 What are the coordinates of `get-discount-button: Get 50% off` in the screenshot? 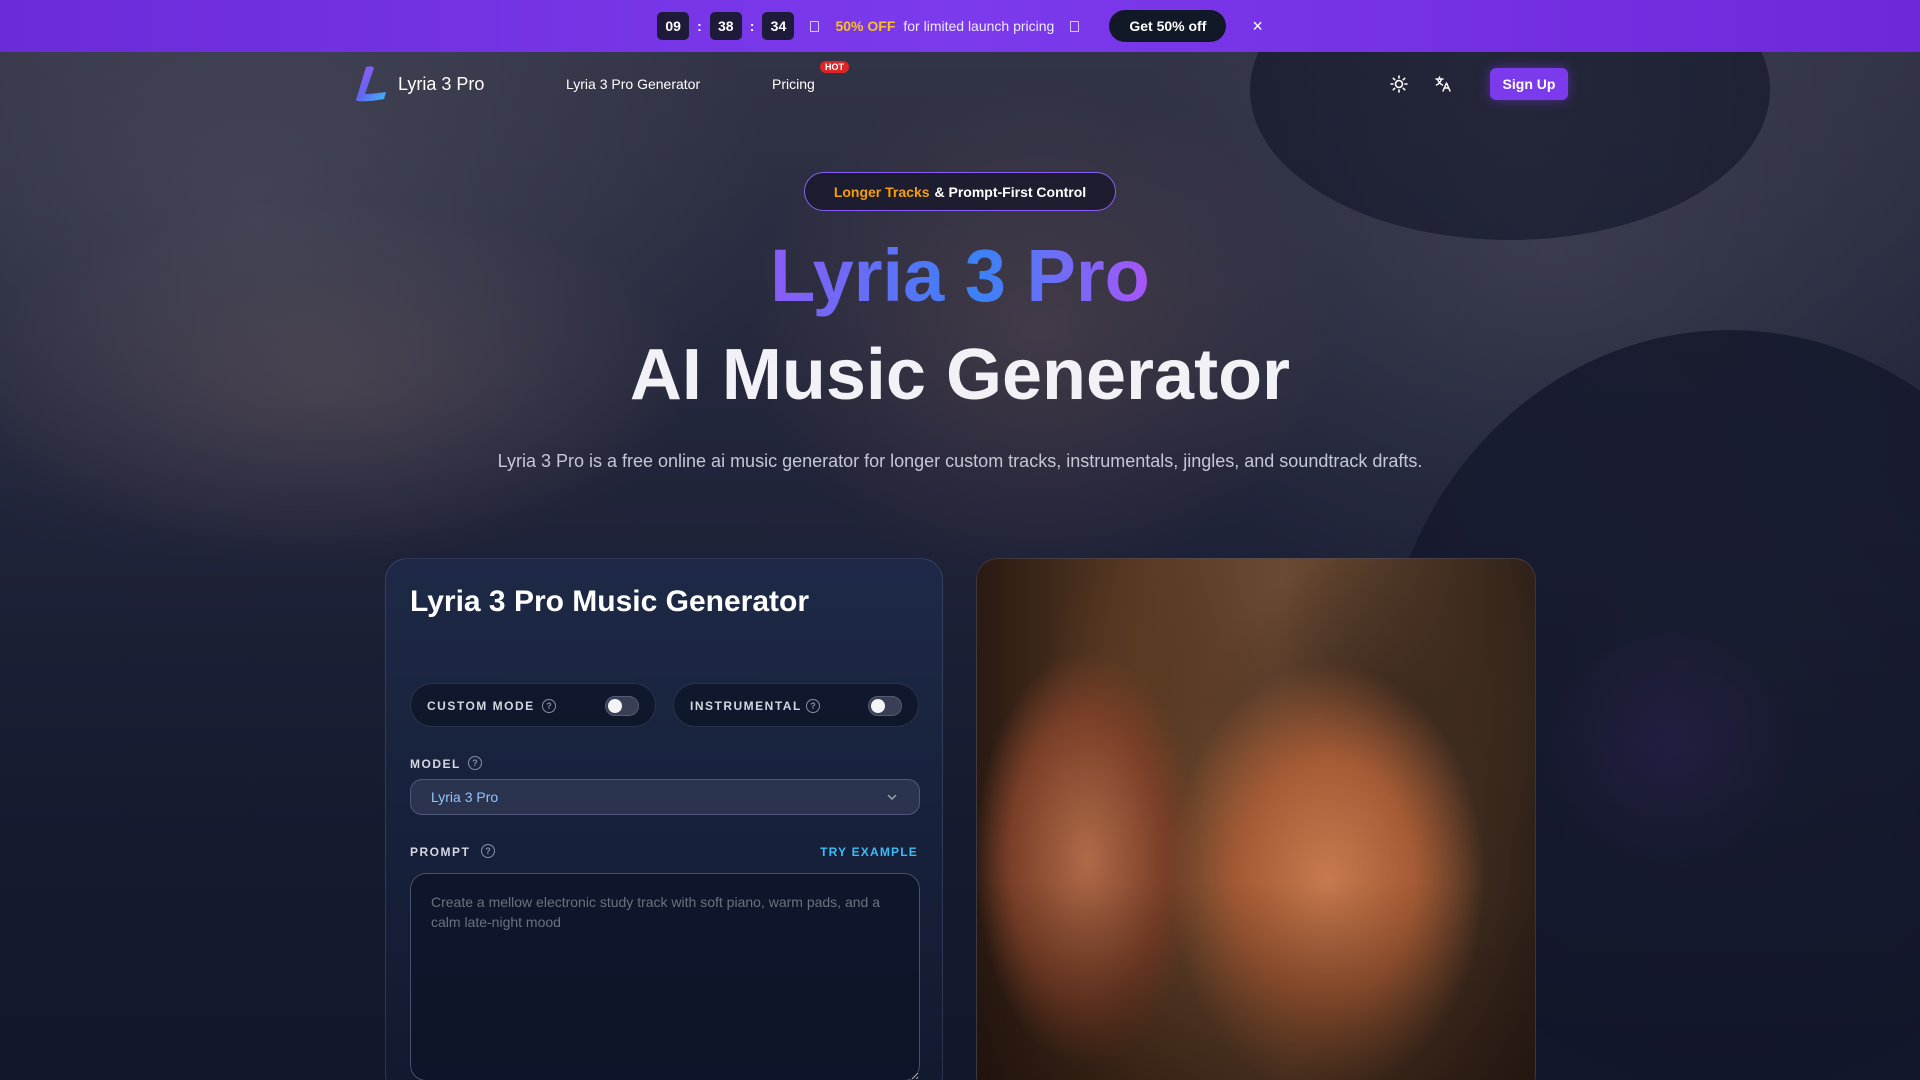 It's located at (1168, 26).